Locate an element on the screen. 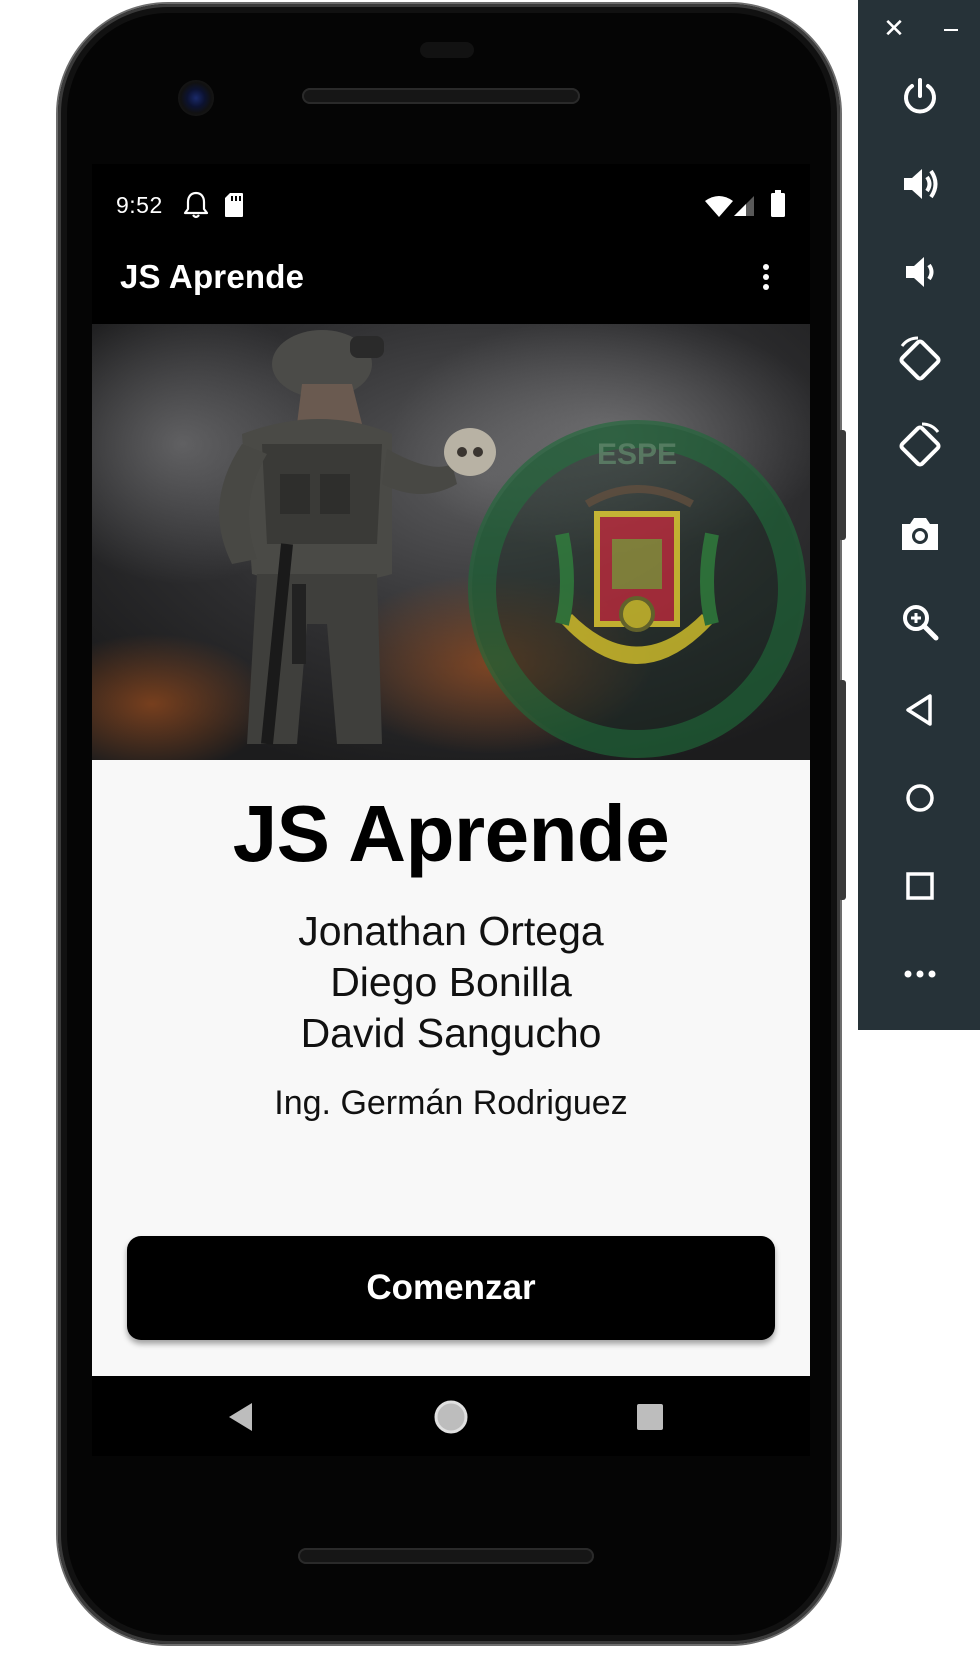 Image resolution: width=980 pixels, height=1680 pixels. rotate-right-icon is located at coordinates (920, 446).